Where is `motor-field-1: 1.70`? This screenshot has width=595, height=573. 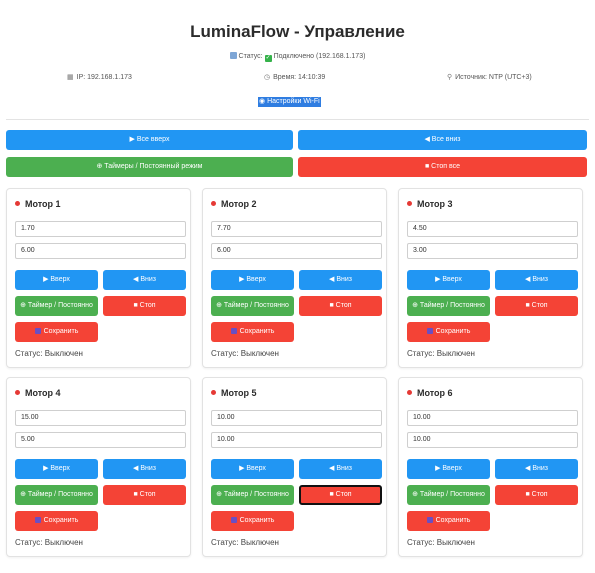
motor-field-1: 1.70 is located at coordinates (100, 229).